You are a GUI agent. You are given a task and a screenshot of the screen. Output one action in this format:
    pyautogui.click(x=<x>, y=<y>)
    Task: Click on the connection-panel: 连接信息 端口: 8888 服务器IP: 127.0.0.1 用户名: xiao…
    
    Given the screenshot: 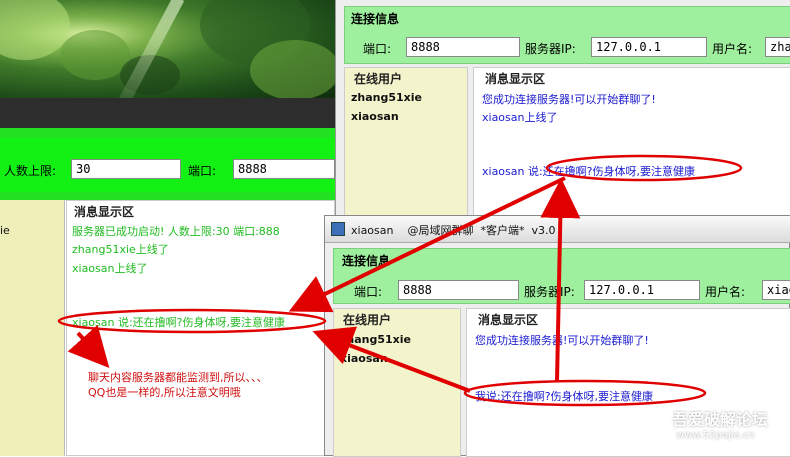 What is the action you would take?
    pyautogui.click(x=561, y=276)
    